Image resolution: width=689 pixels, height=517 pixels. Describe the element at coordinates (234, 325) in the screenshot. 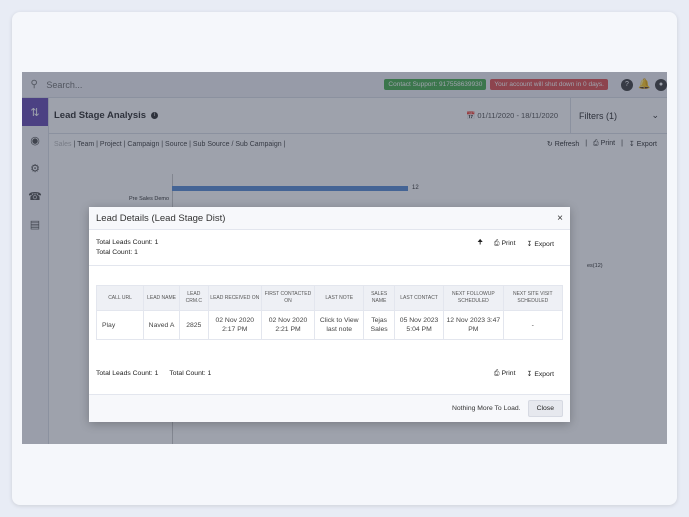

I see `lead-received-cell: 02 Nov 2020 2:17 PM` at that location.